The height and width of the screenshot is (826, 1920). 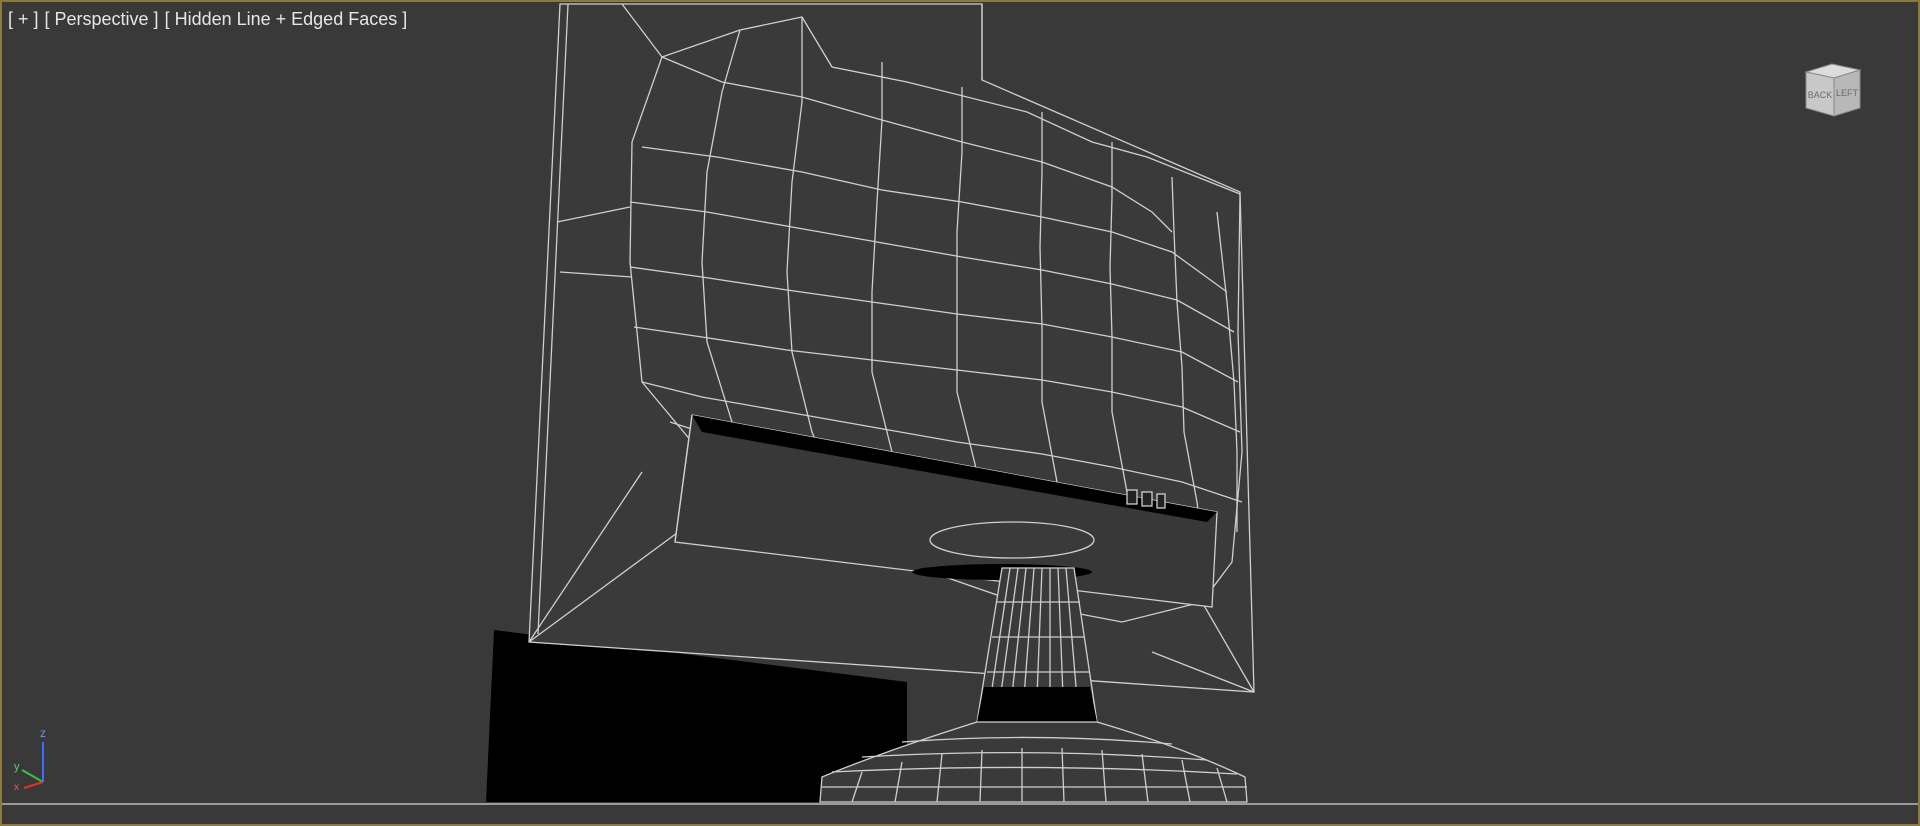 What do you see at coordinates (1012, 540) in the screenshot?
I see `hinge-disc` at bounding box center [1012, 540].